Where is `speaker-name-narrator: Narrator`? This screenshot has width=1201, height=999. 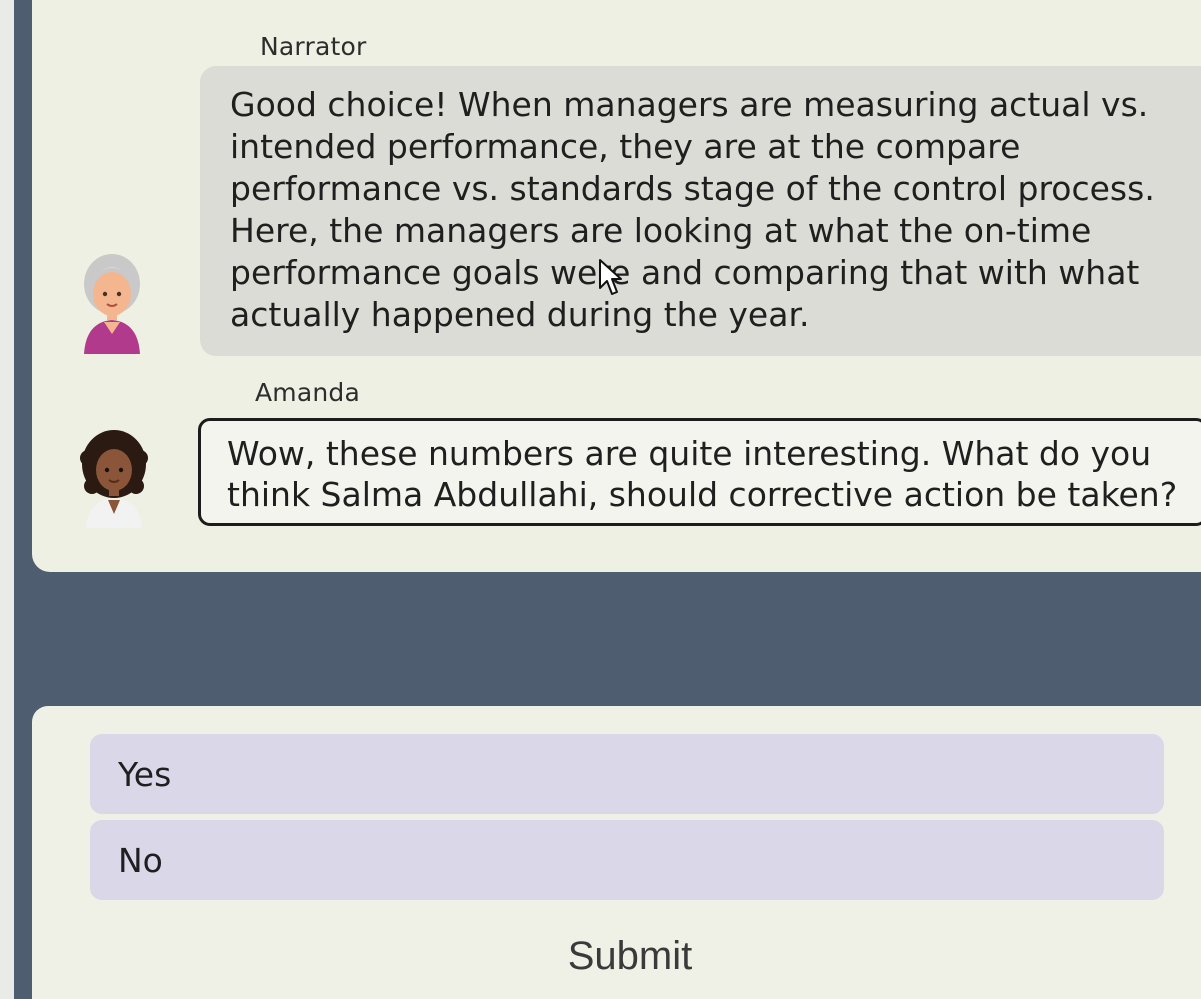 speaker-name-narrator: Narrator is located at coordinates (313, 46).